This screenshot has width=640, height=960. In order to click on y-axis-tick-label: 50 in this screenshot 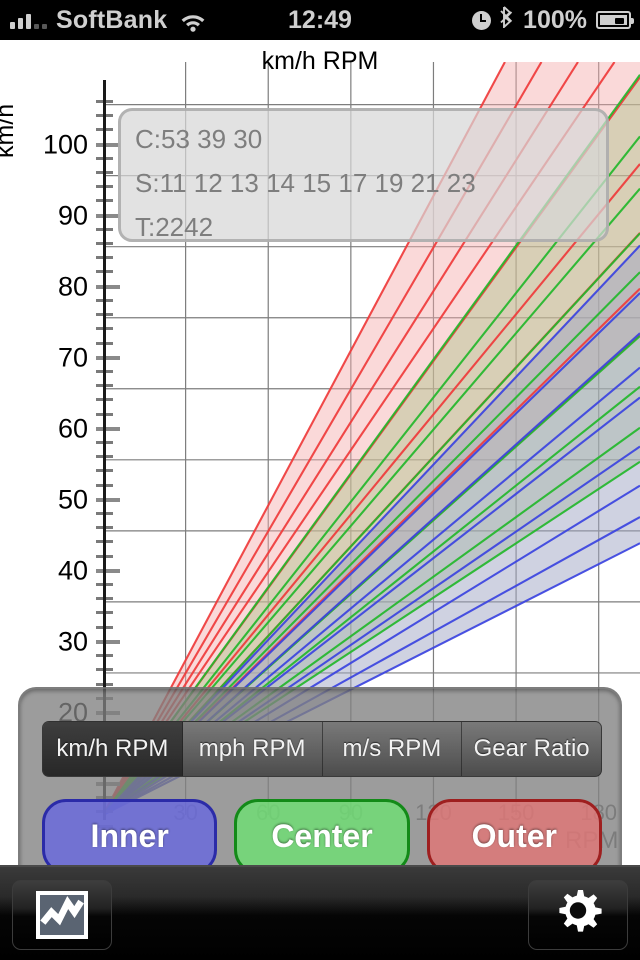, I will do `click(72, 499)`.